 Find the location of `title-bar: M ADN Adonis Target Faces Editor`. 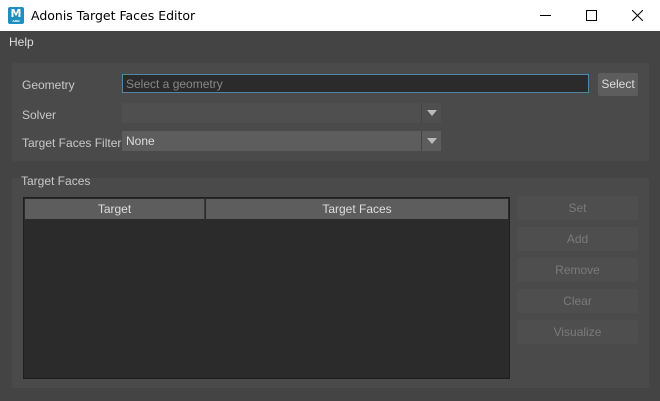

title-bar: M ADN Adonis Target Faces Editor is located at coordinates (330, 15).